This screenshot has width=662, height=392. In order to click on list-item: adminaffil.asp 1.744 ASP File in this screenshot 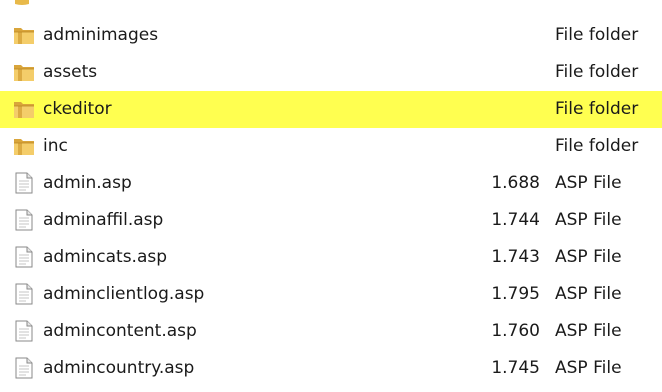, I will do `click(331, 220)`.